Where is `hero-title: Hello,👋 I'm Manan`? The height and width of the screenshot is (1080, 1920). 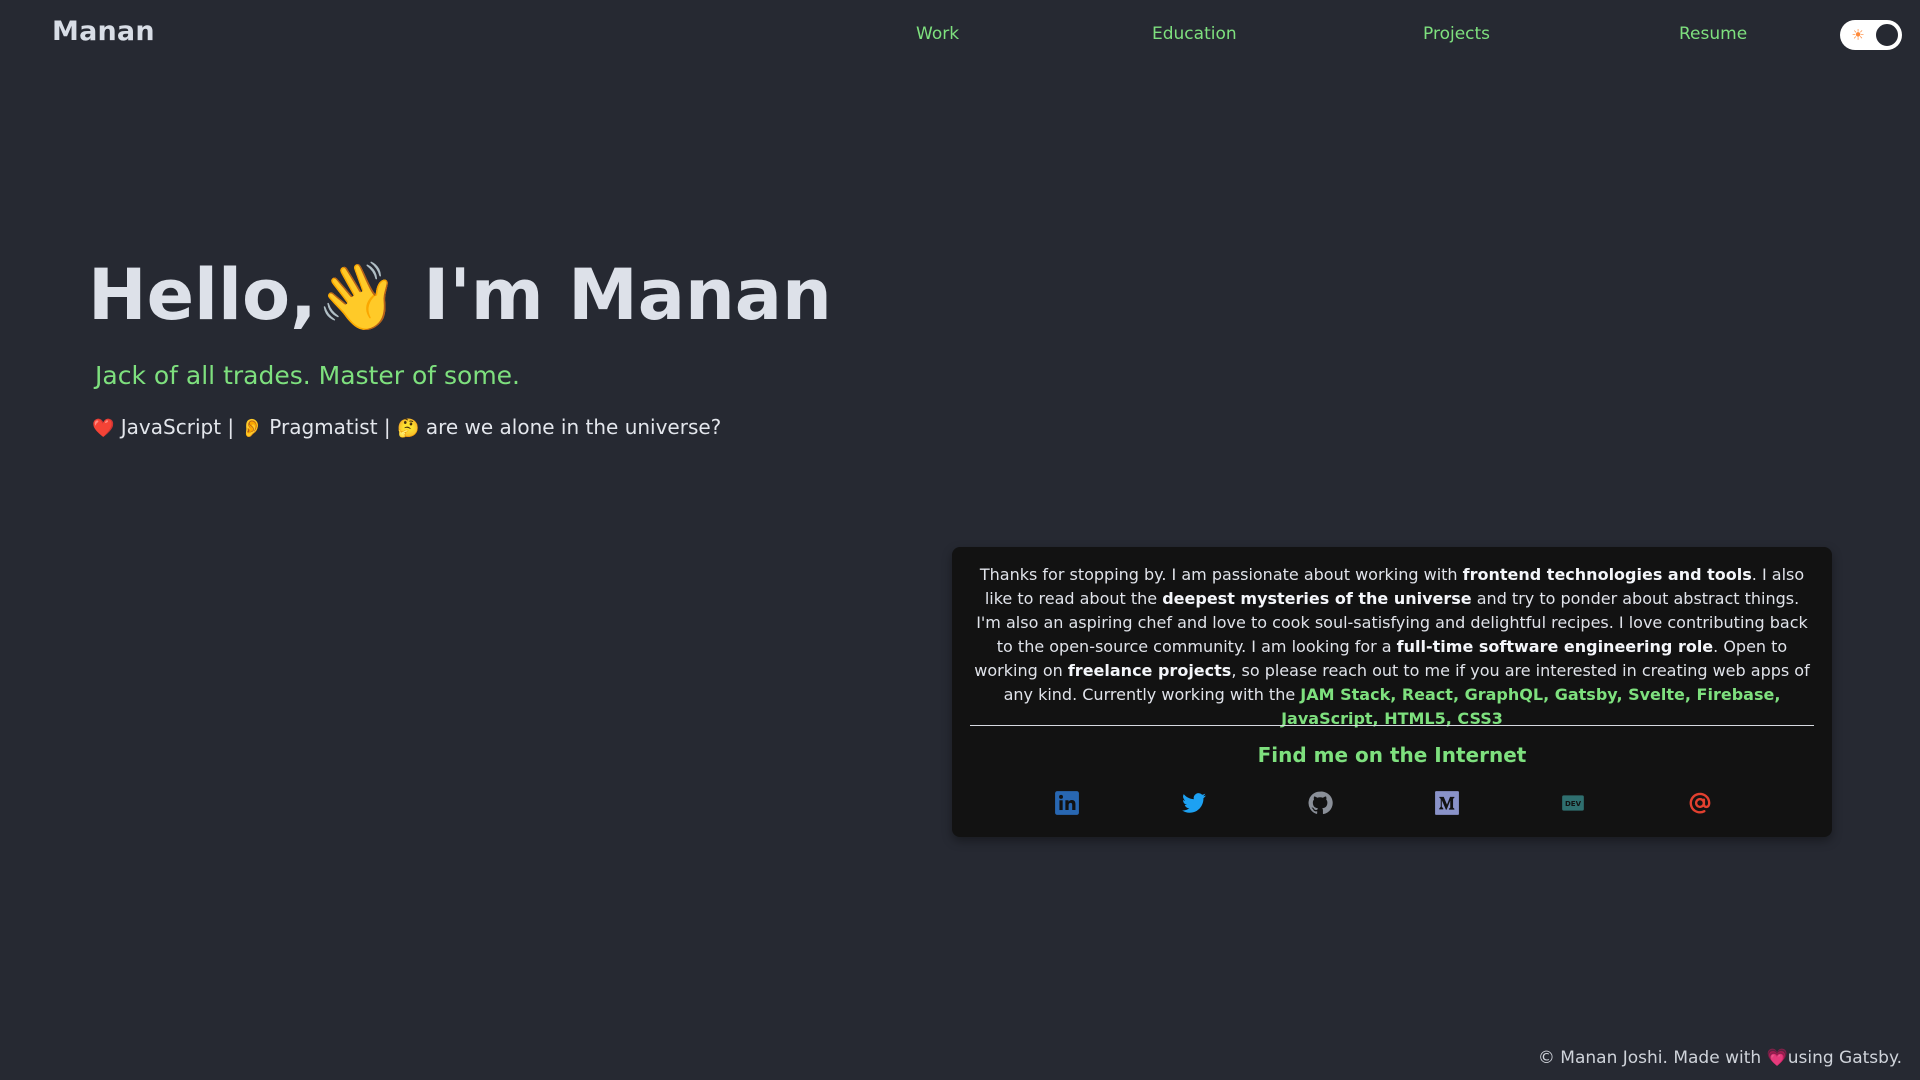
hero-title: Hello,👋 I'm Manan is located at coordinates (460, 296).